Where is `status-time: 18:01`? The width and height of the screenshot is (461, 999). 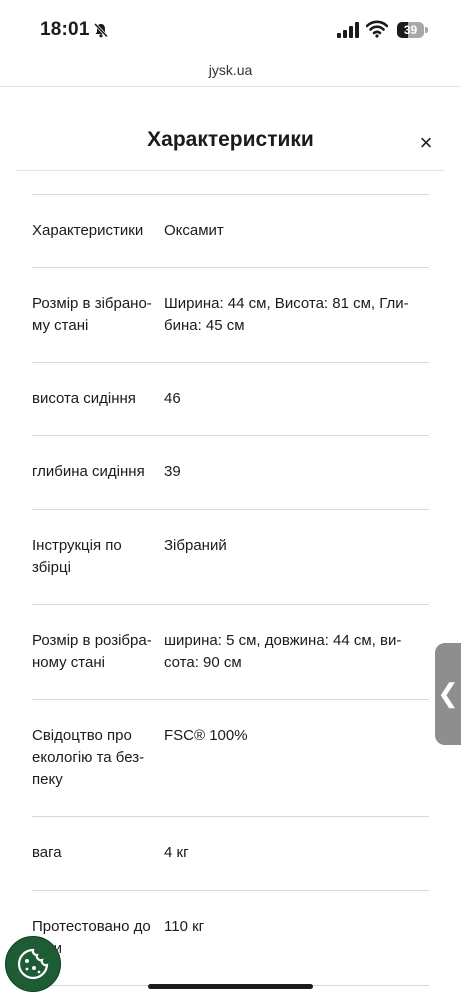
status-time: 18:01 is located at coordinates (65, 29).